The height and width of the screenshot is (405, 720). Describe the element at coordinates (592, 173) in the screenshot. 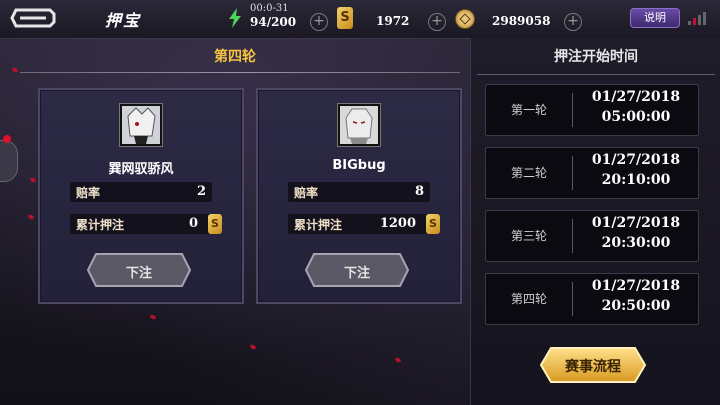

I see `schedule-slot: 第二轮 01/27/2018 20:10:00` at that location.